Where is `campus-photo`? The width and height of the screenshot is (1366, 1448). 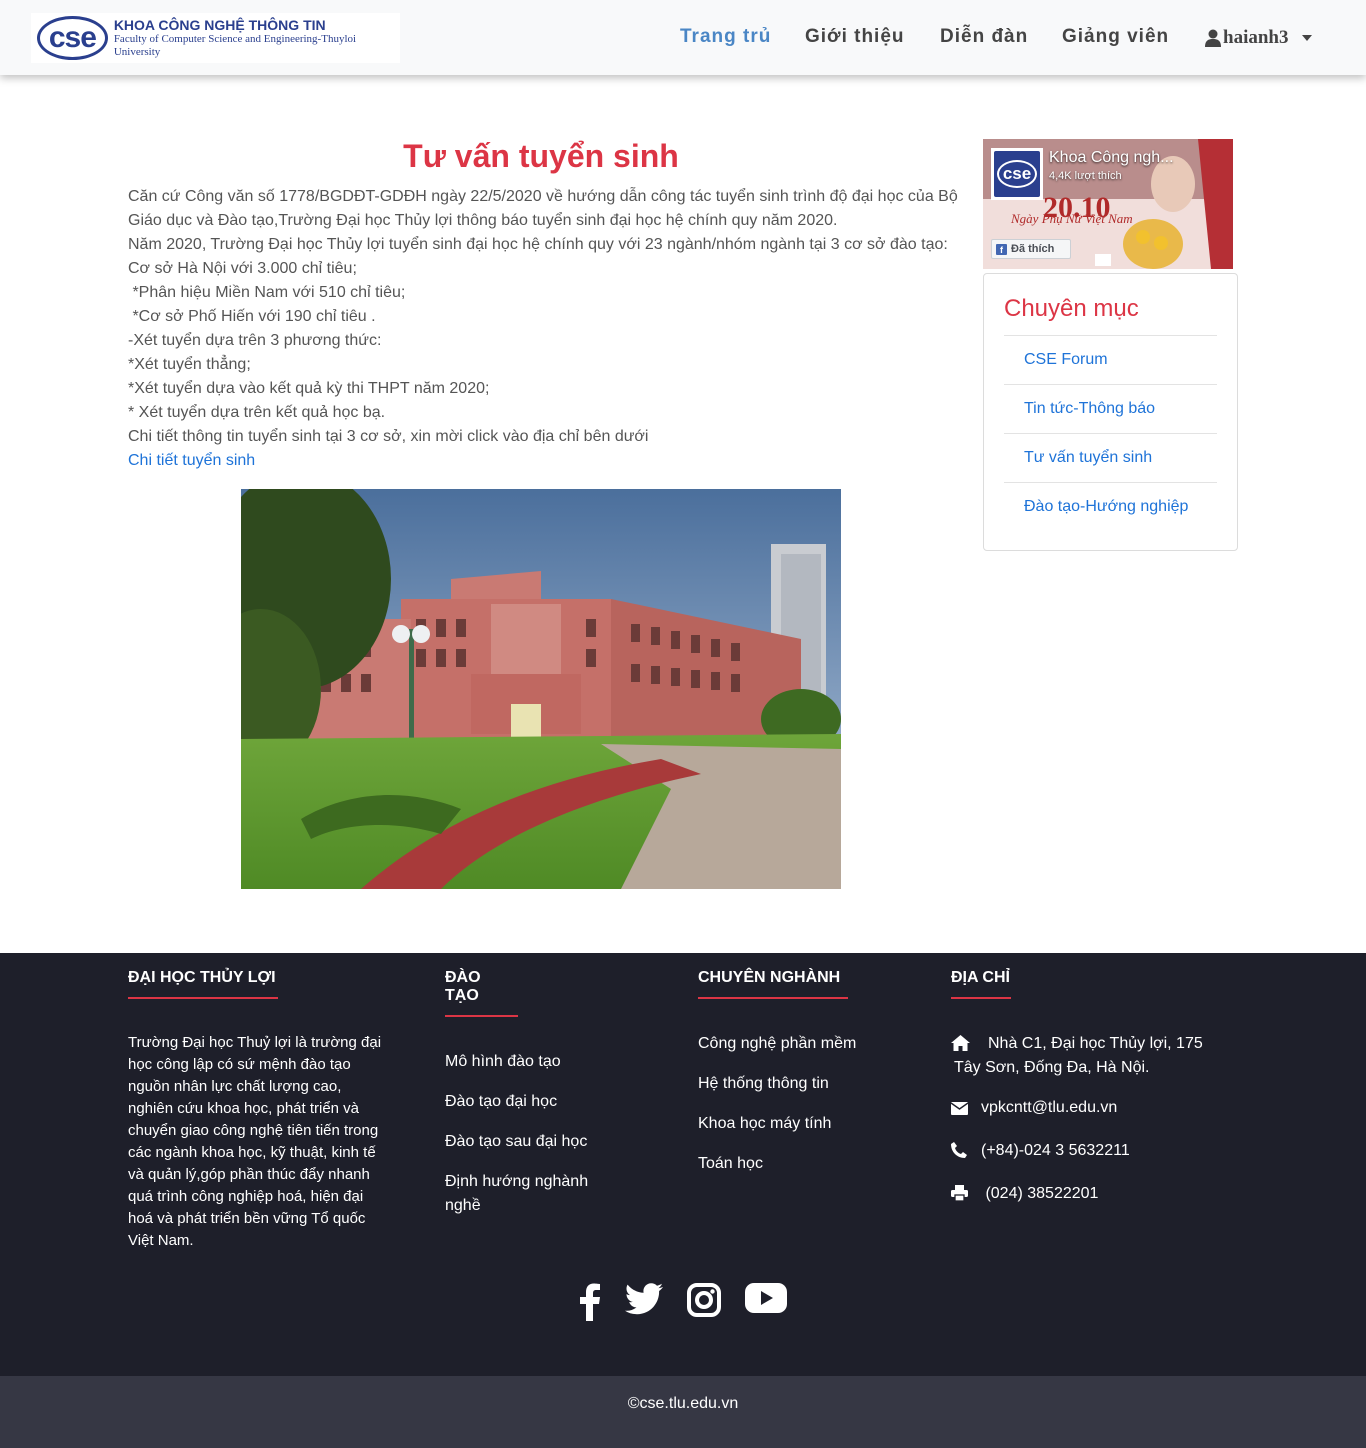 campus-photo is located at coordinates (541, 689).